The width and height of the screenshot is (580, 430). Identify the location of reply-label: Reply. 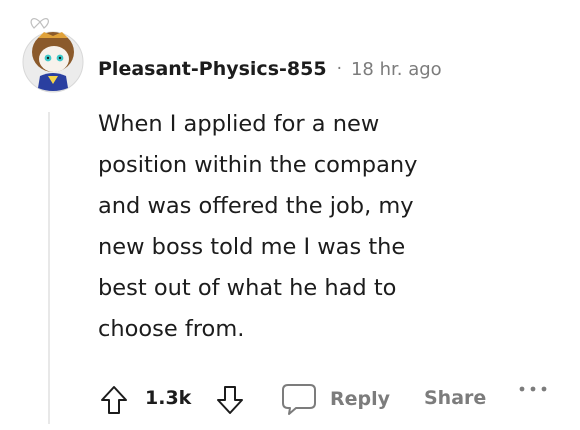
(360, 399).